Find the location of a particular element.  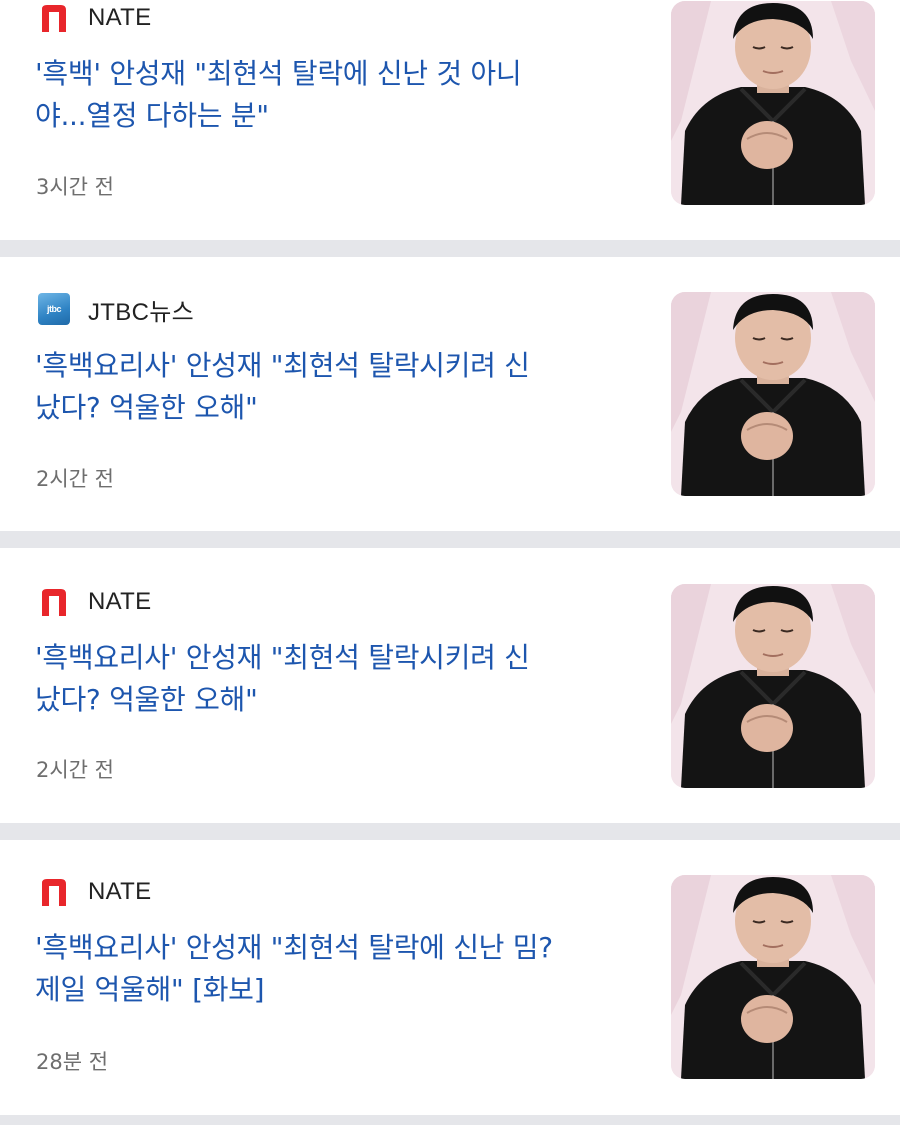

published-time: 28분 전 is located at coordinates (72, 1062).